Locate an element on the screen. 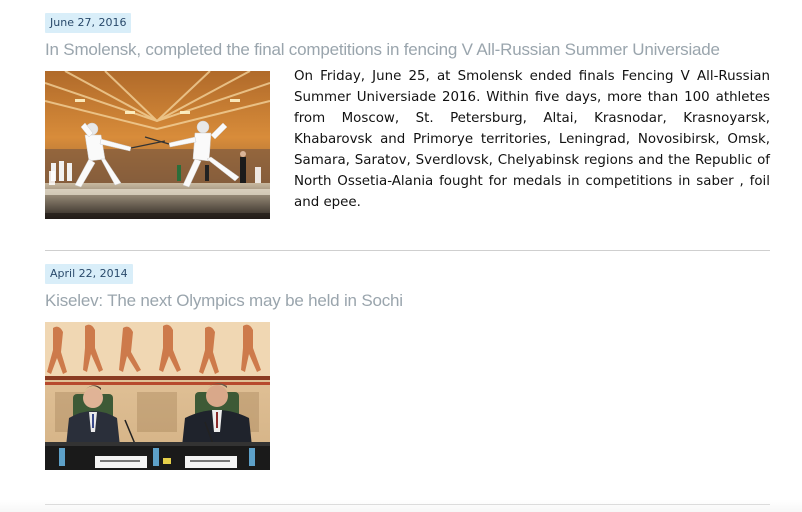 The image size is (802, 512). bottom-fade is located at coordinates (401, 506).